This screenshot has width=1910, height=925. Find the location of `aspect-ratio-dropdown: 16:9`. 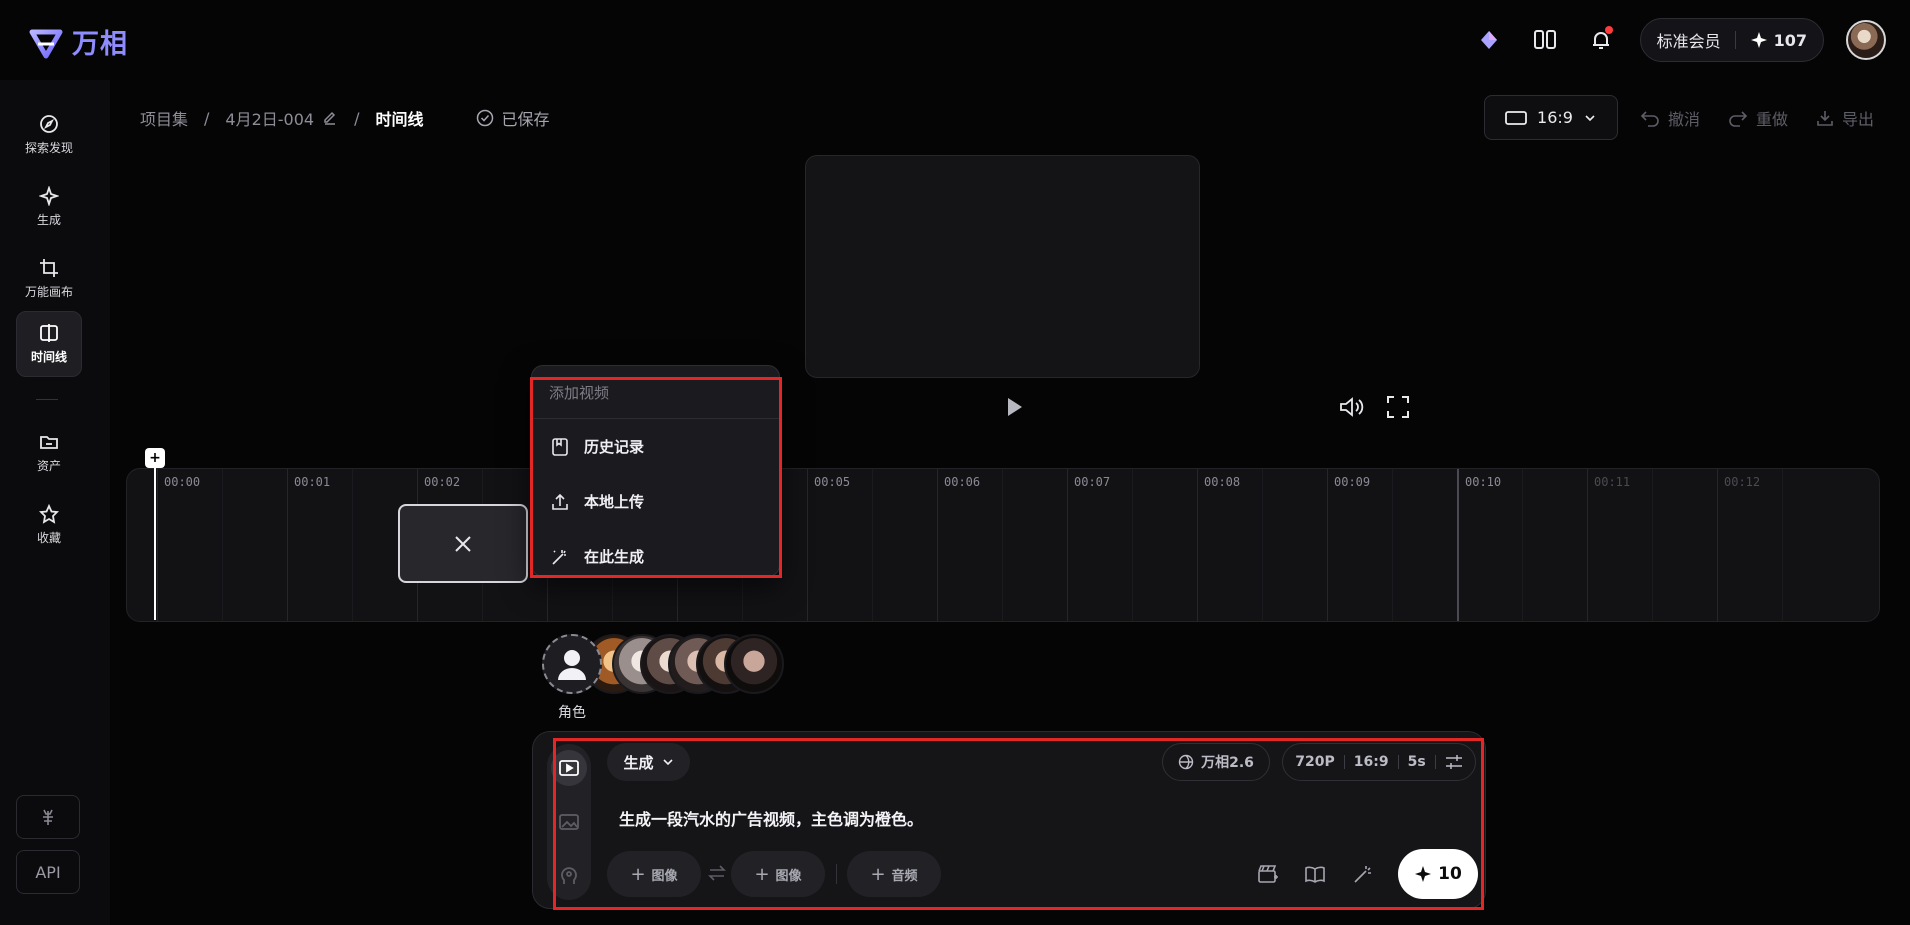

aspect-ratio-dropdown: 16:9 is located at coordinates (1551, 117).